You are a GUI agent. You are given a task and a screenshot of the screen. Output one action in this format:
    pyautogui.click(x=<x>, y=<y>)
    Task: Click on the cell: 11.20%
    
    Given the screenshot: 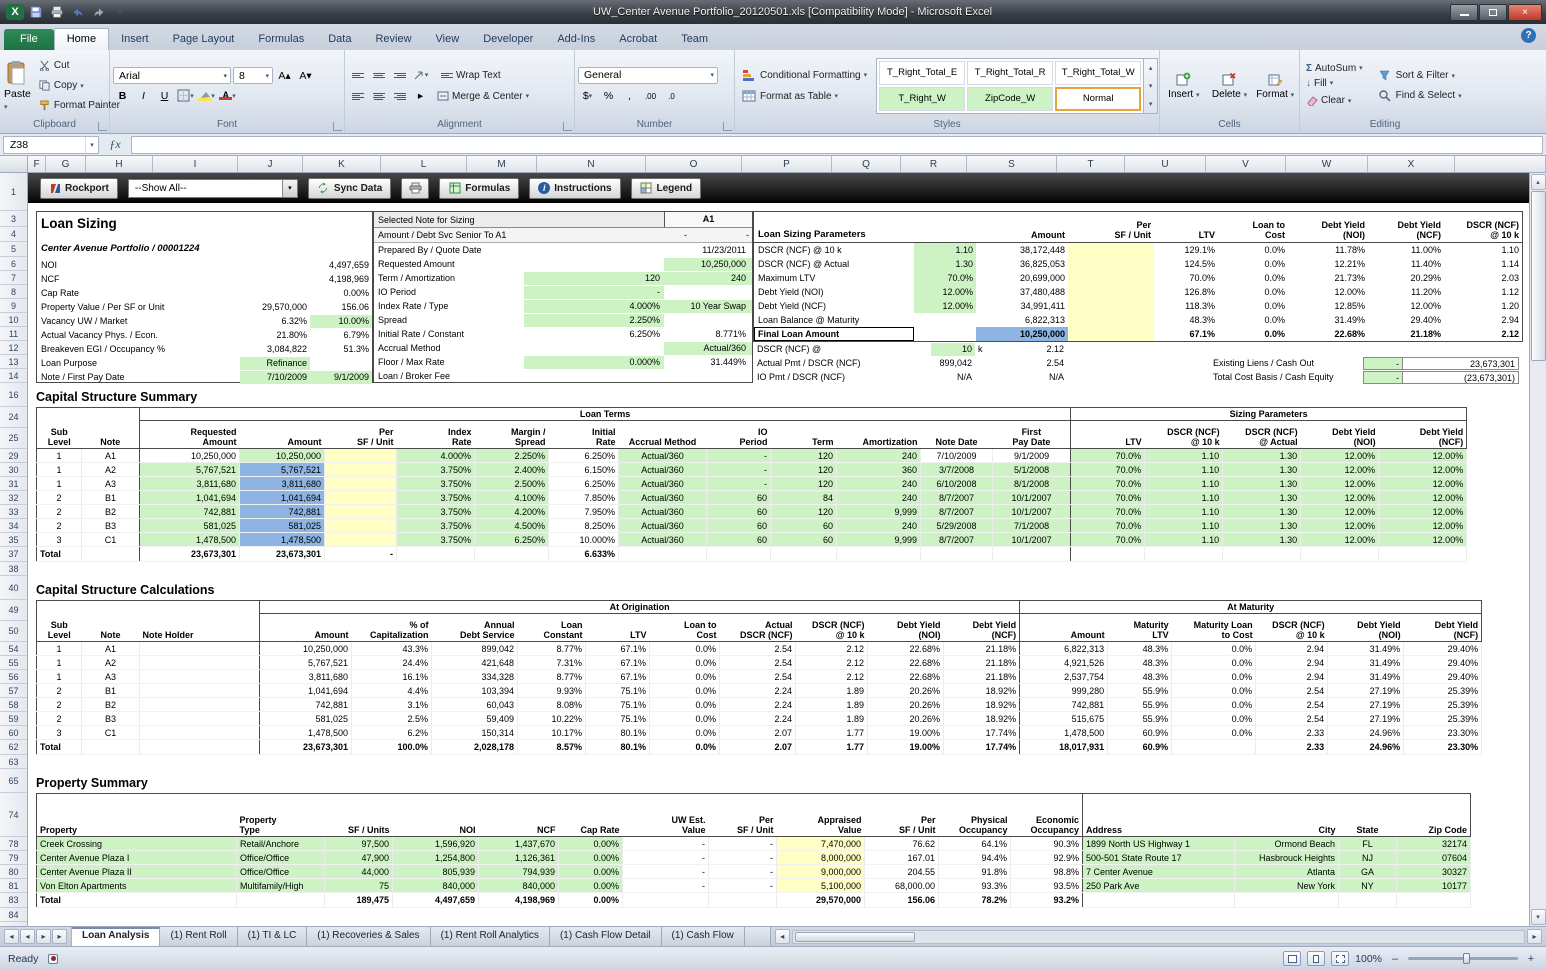 What is the action you would take?
    pyautogui.click(x=1406, y=292)
    